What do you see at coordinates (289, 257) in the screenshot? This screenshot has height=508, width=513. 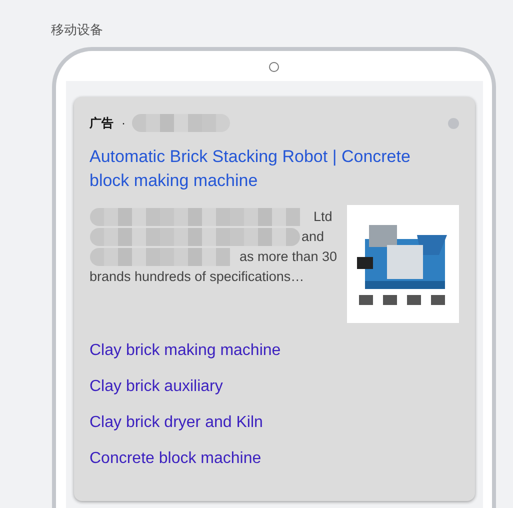 I see `description-text: as more than 30` at bounding box center [289, 257].